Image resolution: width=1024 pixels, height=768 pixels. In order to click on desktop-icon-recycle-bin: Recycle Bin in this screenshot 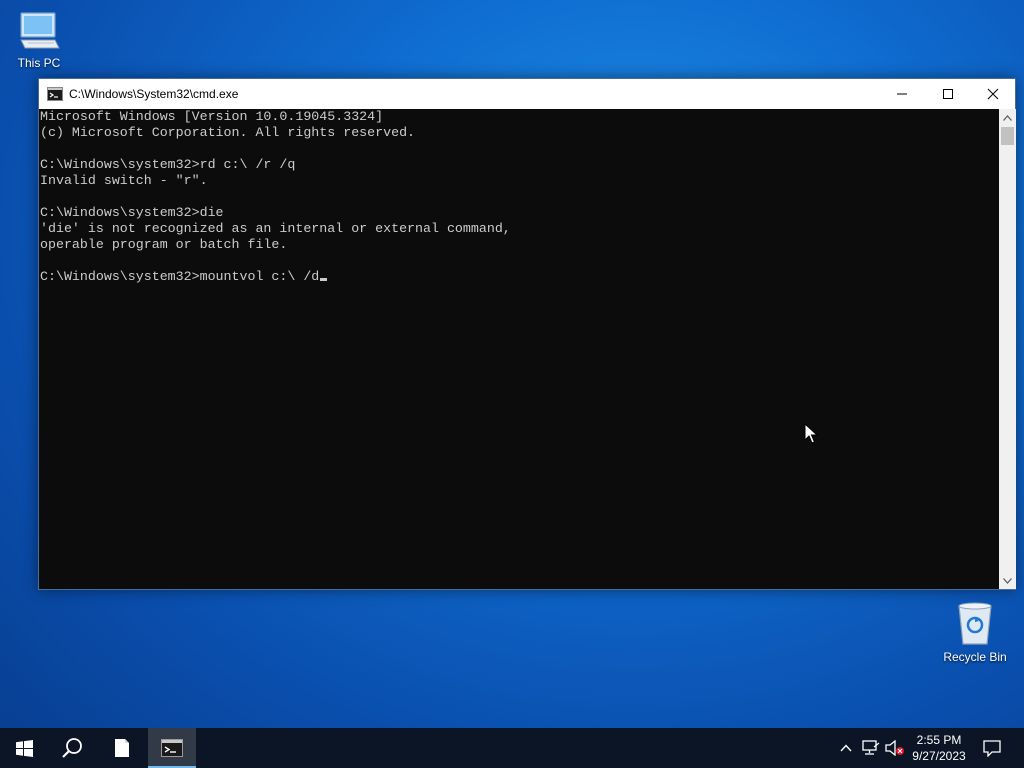, I will do `click(975, 632)`.